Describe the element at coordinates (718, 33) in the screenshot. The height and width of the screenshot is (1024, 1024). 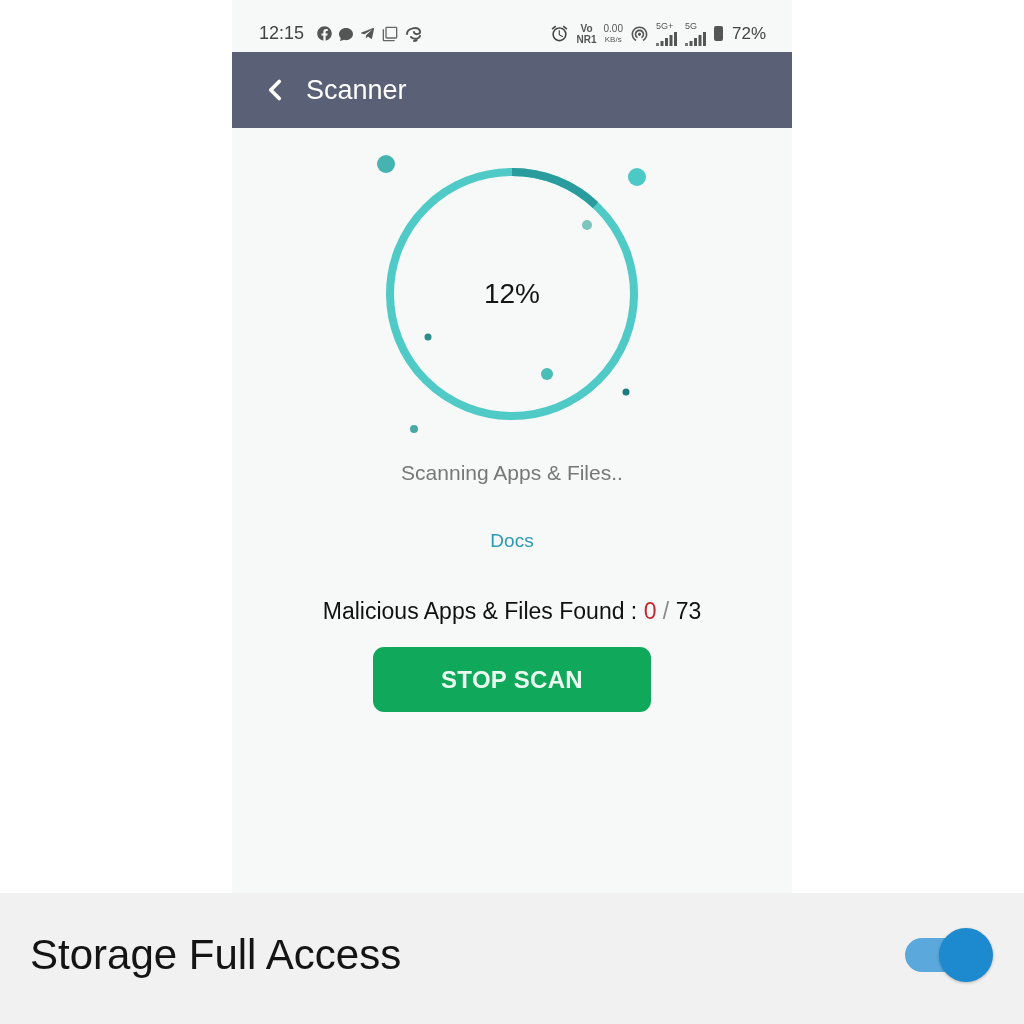
I see `battery-icon` at that location.